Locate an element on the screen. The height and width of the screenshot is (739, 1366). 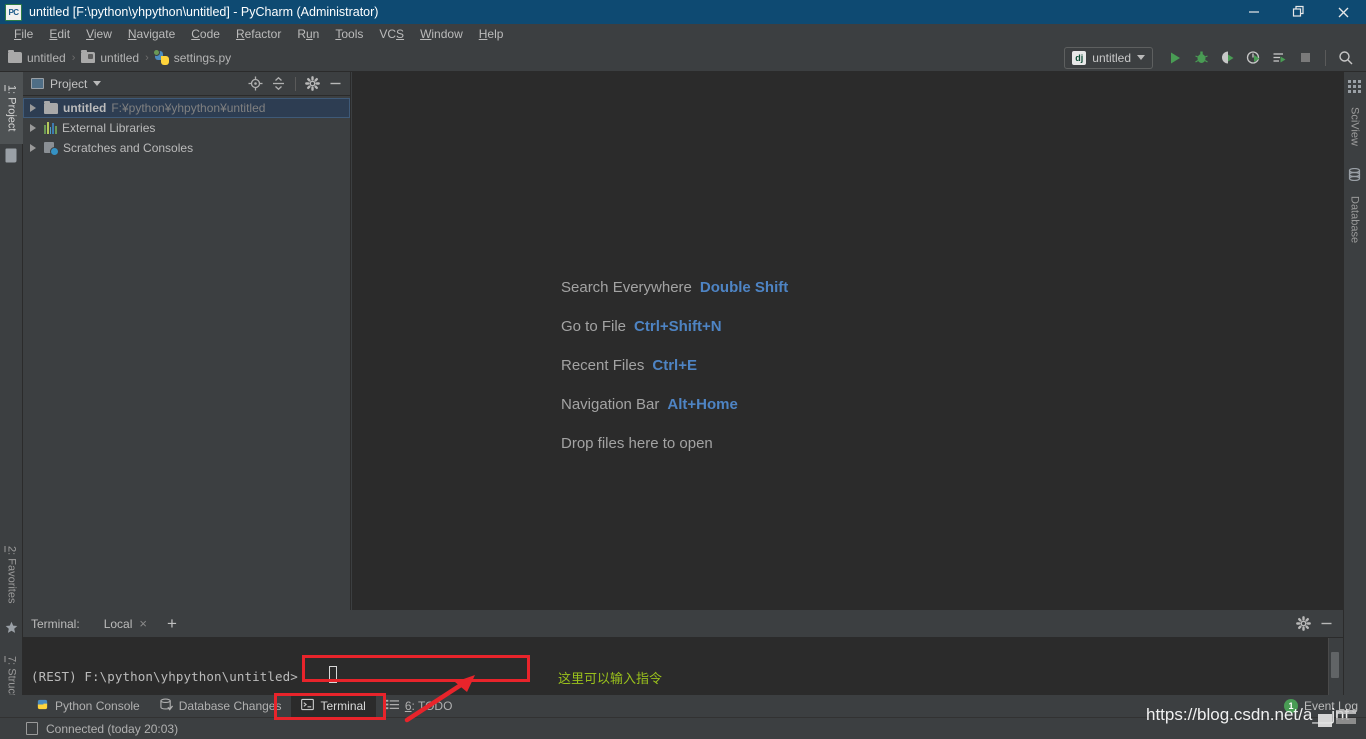
window-controls is located at coordinates (1298, 12).